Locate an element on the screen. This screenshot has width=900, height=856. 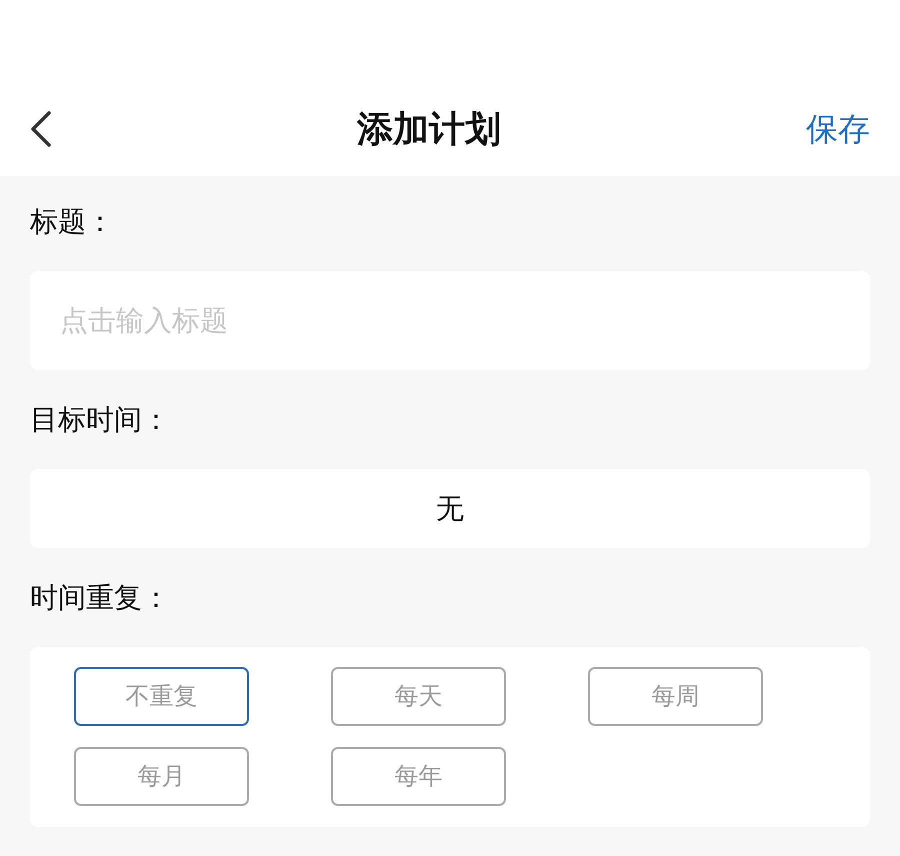
save-button: 保存 is located at coordinates (838, 129).